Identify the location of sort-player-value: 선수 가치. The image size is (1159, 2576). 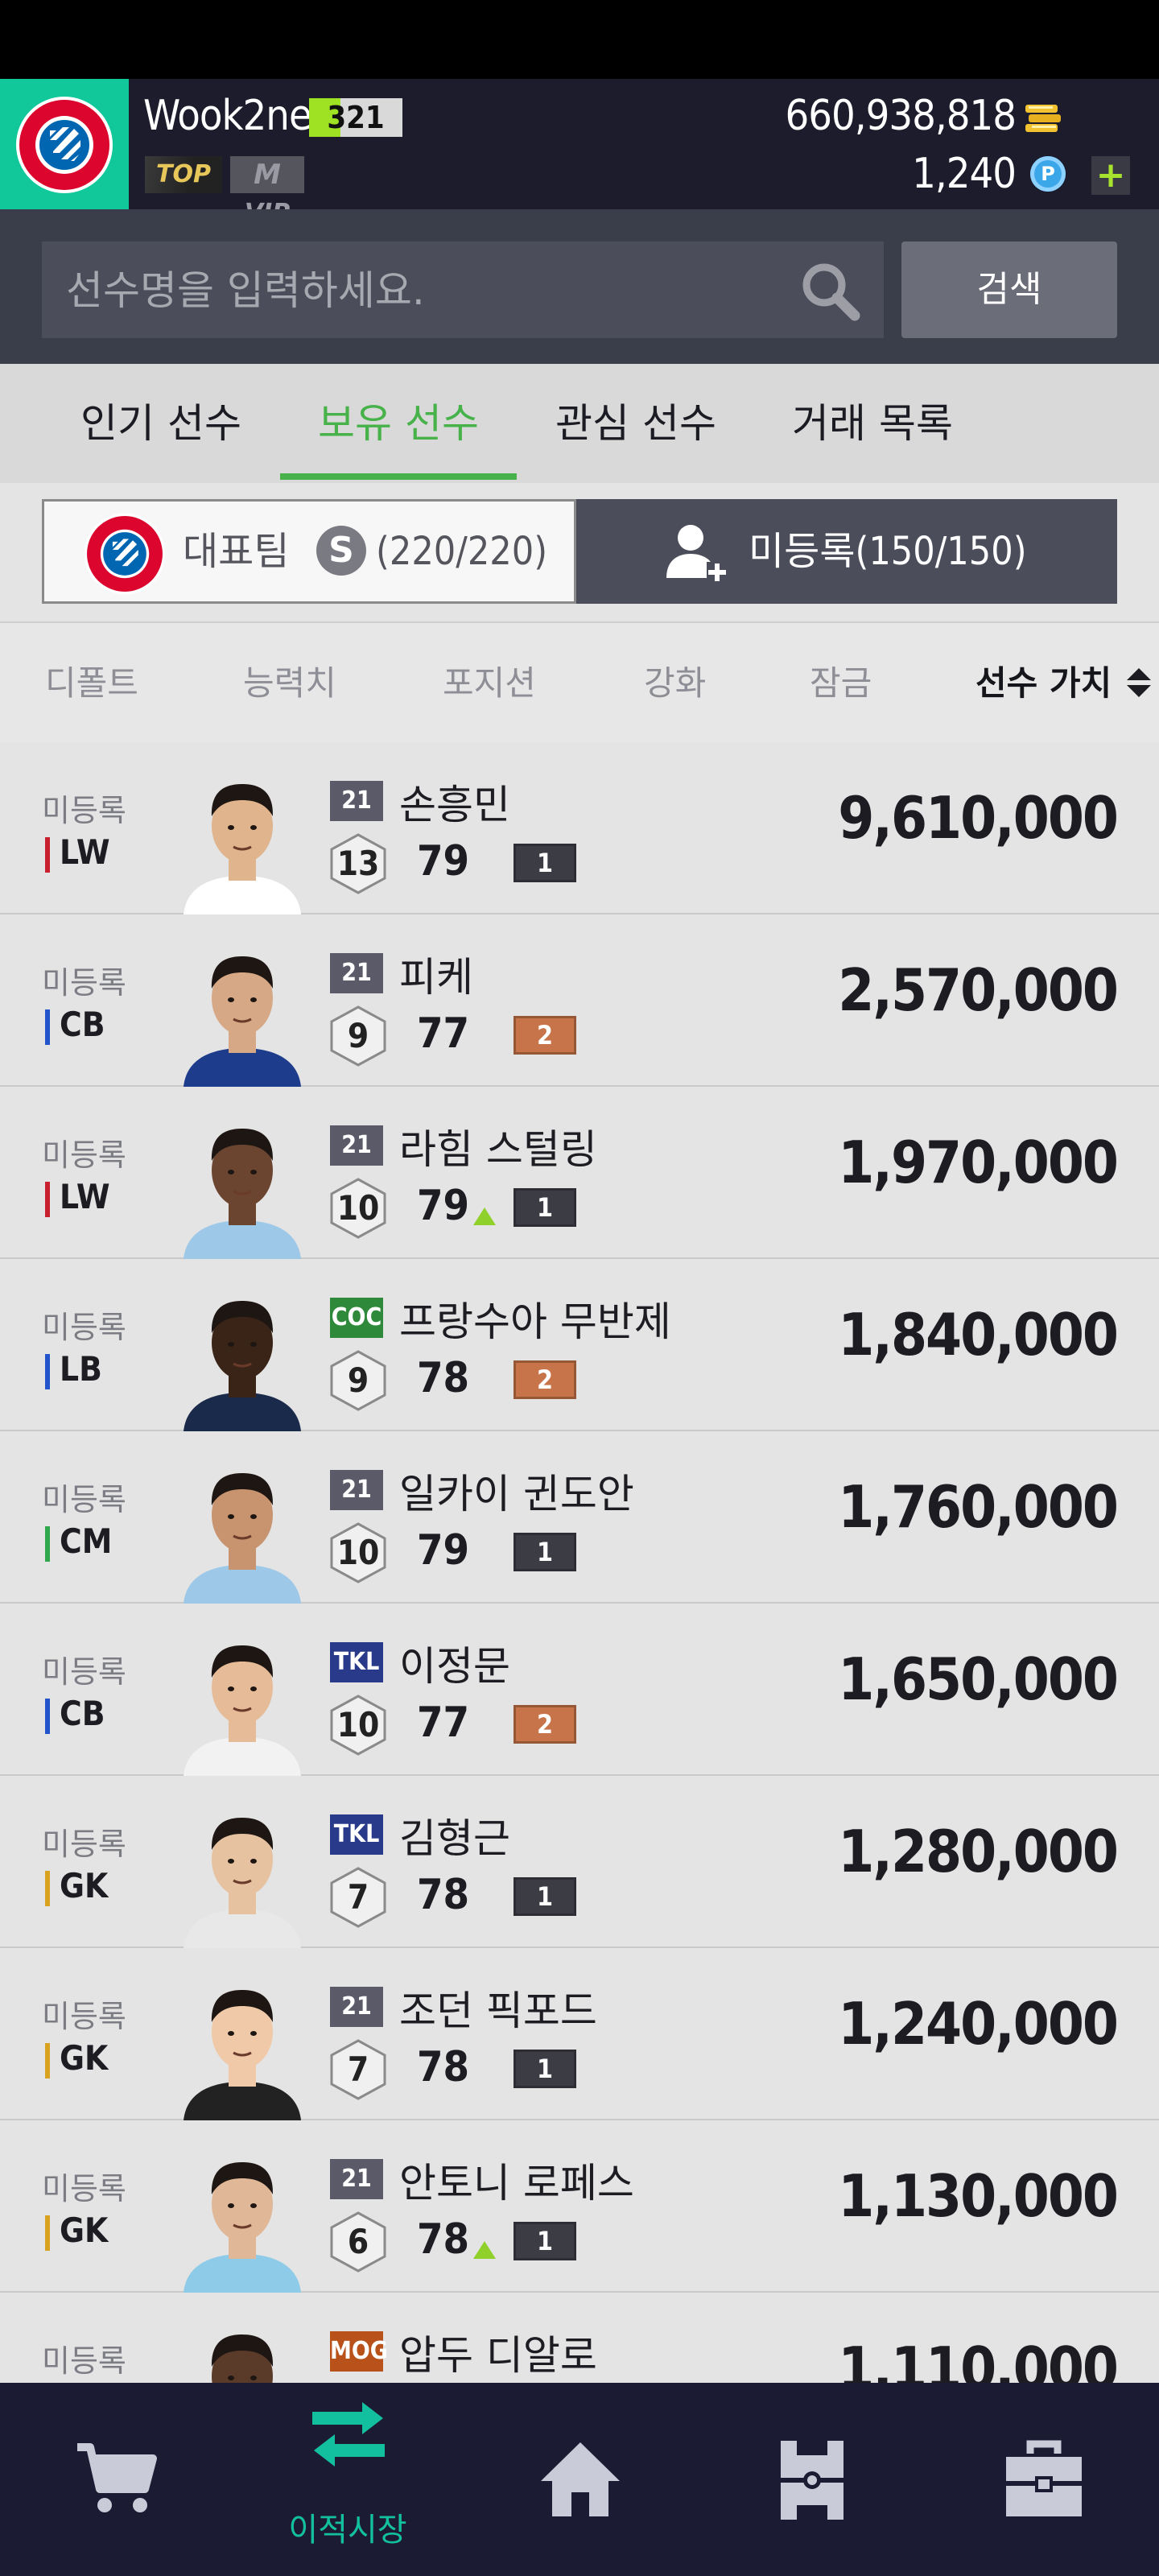
(1043, 683).